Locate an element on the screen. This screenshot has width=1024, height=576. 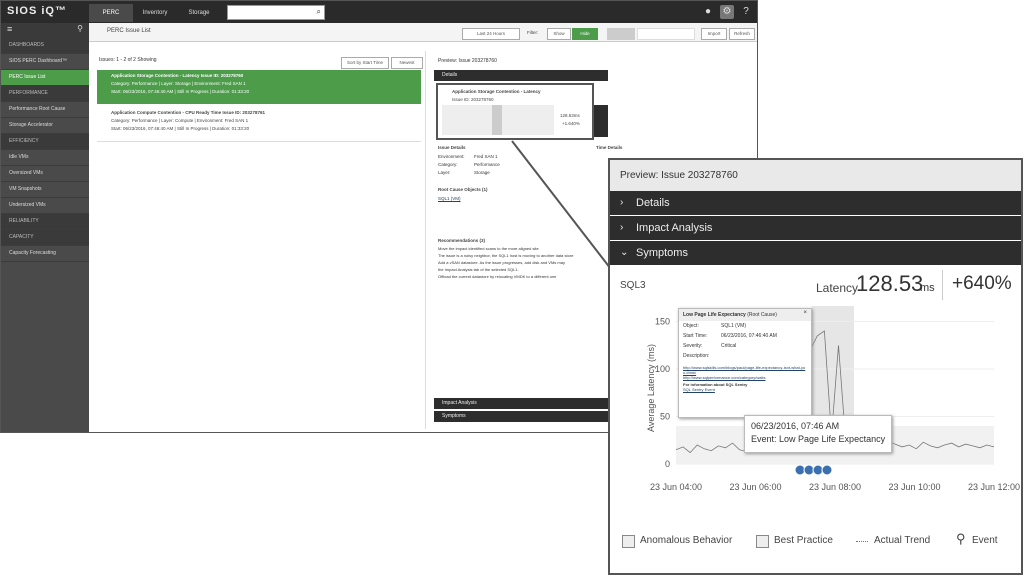
tab-perc: PERC is located at coordinates (111, 13).